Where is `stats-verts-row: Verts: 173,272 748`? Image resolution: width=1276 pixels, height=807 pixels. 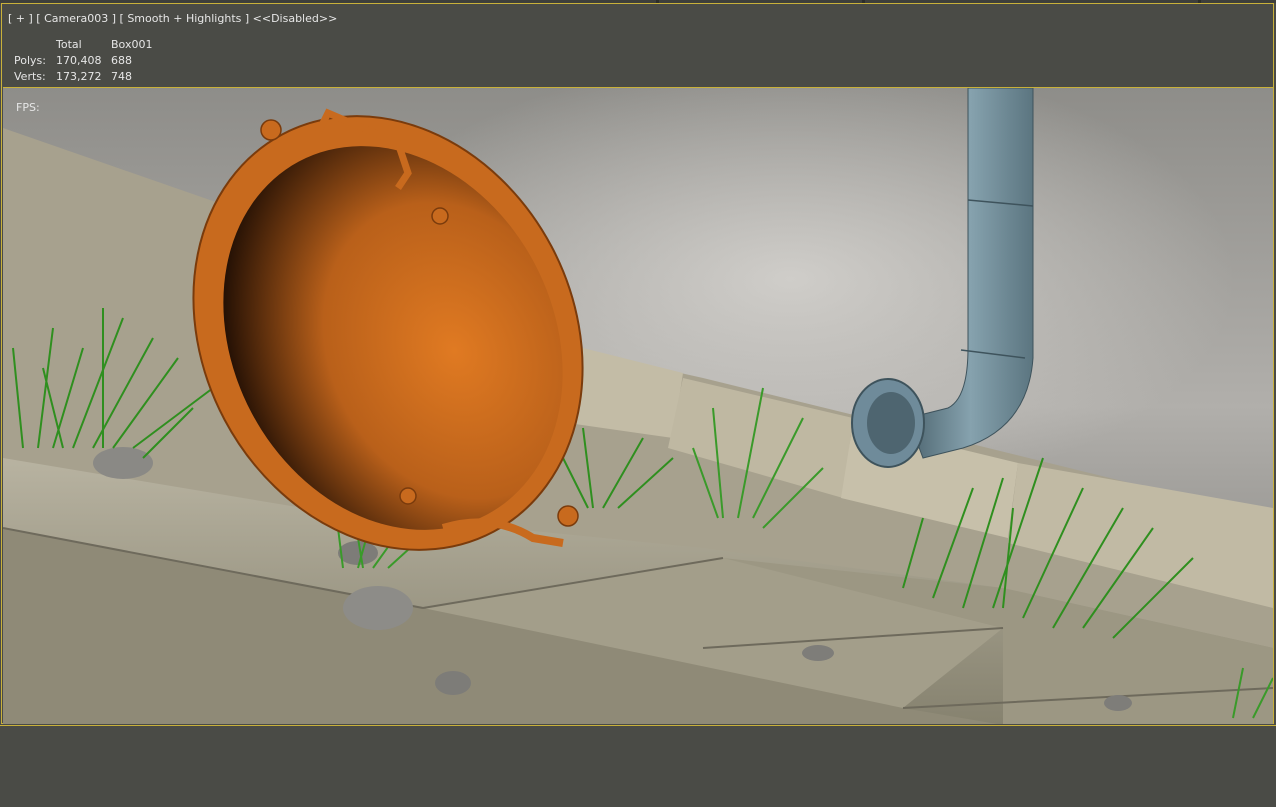
stats-verts-row: Verts: 173,272 748 is located at coordinates (92, 77).